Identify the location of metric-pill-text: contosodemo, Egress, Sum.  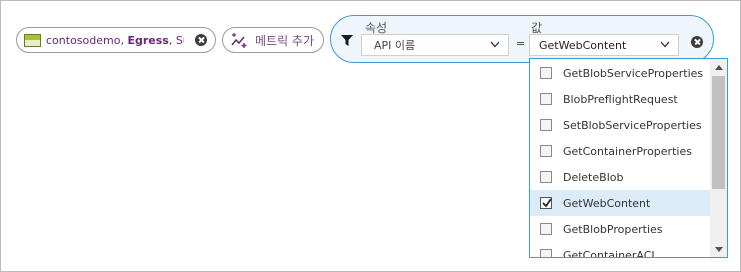
(115, 40).